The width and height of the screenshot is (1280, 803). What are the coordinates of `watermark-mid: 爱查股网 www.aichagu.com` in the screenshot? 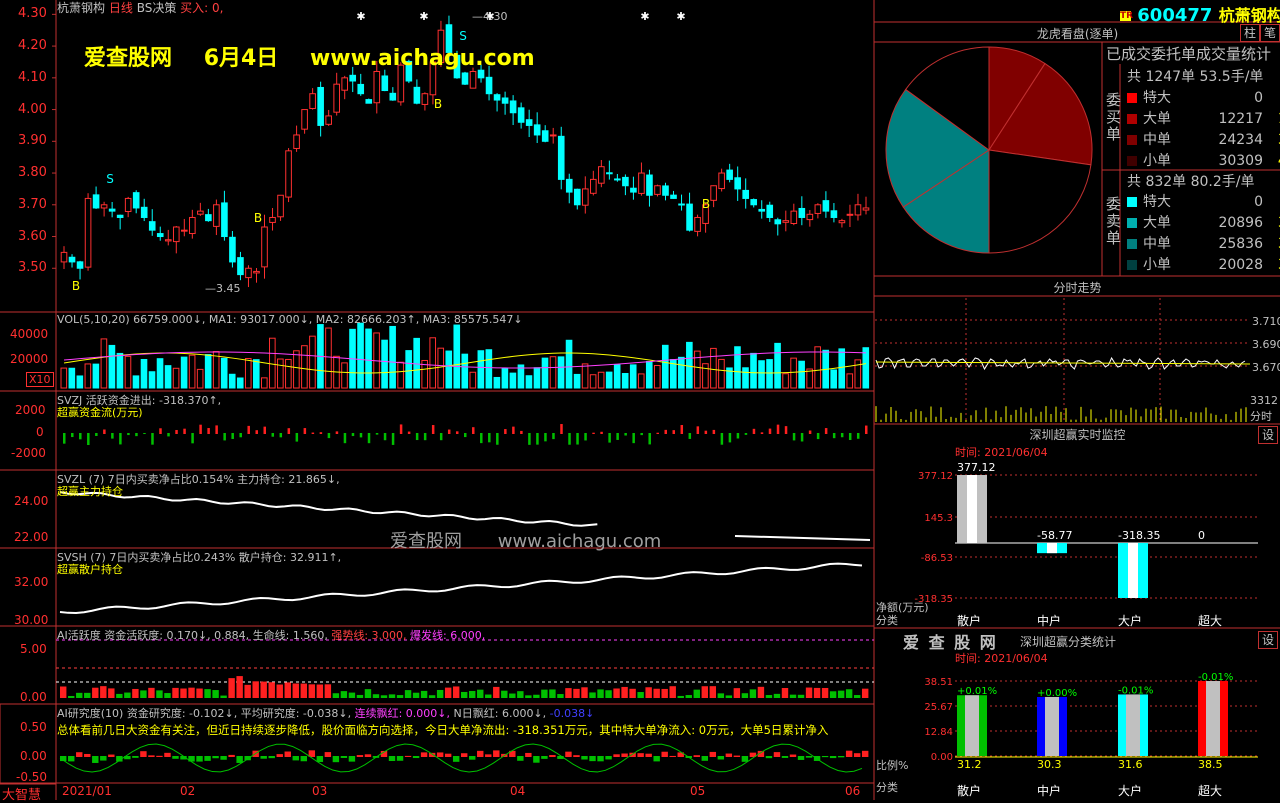 It's located at (525, 540).